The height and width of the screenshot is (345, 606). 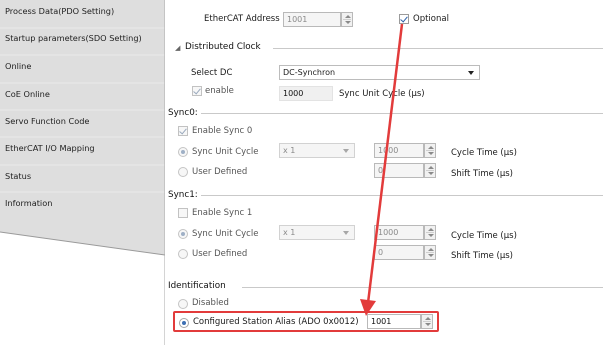 I want to click on sync1-cycle-spinner, so click(x=430, y=232).